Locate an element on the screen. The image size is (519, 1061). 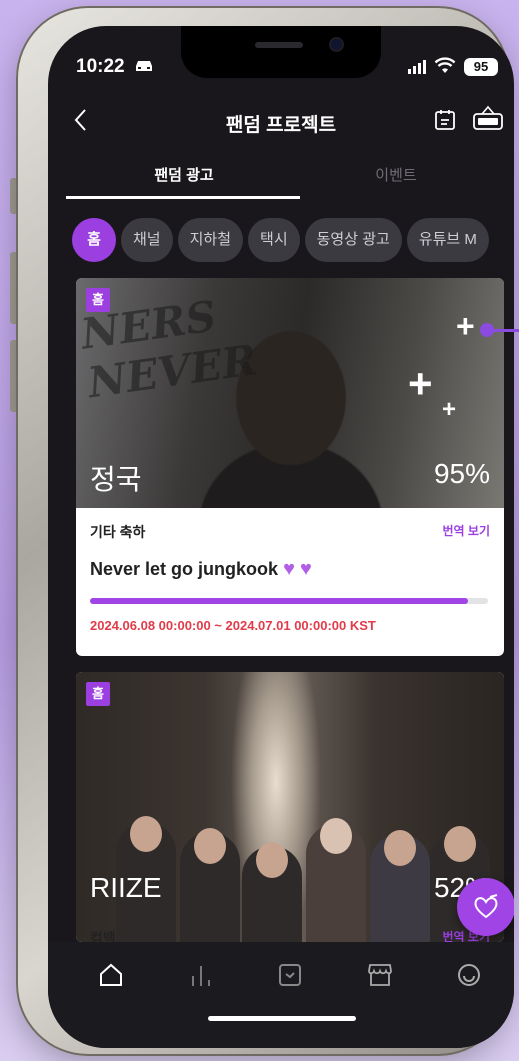
closed-sign-icon is located at coordinates (488, 118).